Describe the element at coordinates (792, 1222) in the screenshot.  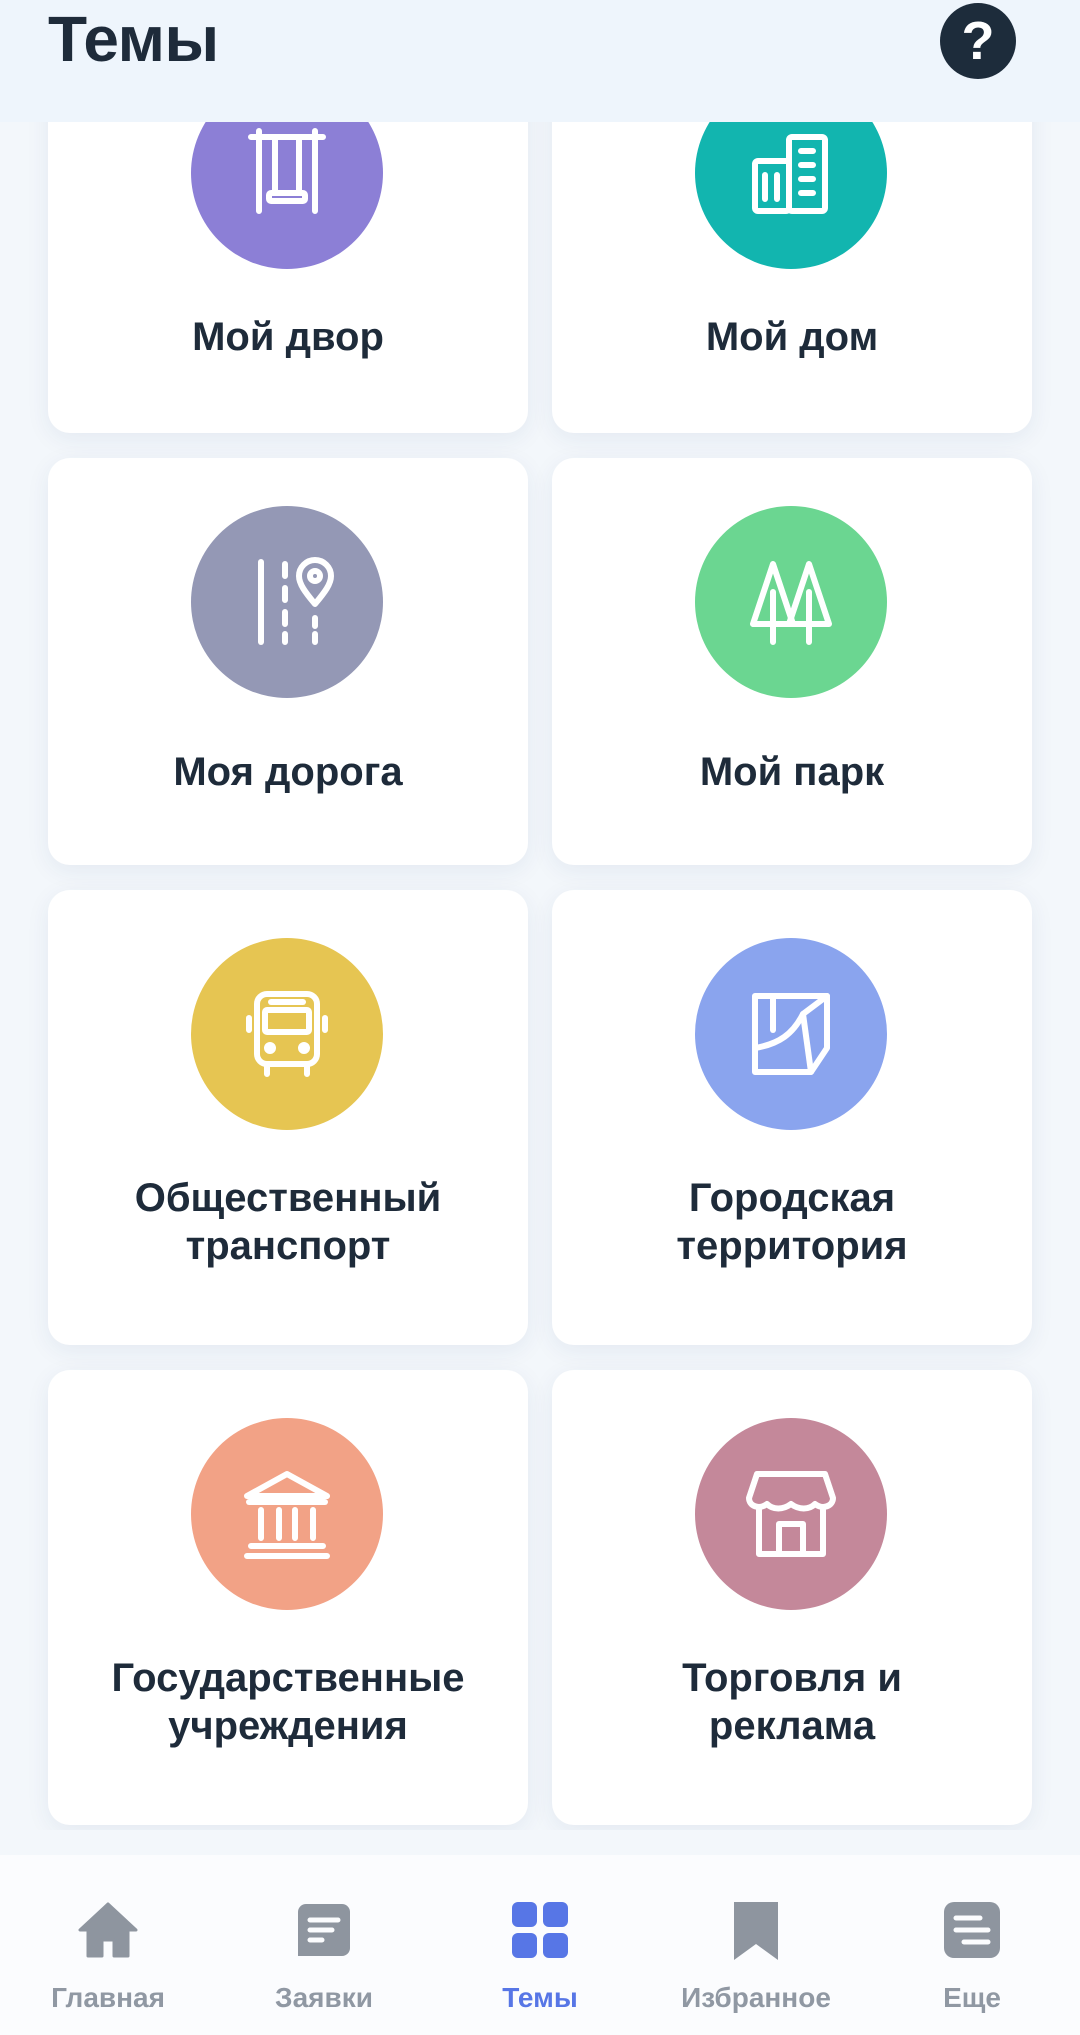
I see `topic-label: Городская территория` at that location.